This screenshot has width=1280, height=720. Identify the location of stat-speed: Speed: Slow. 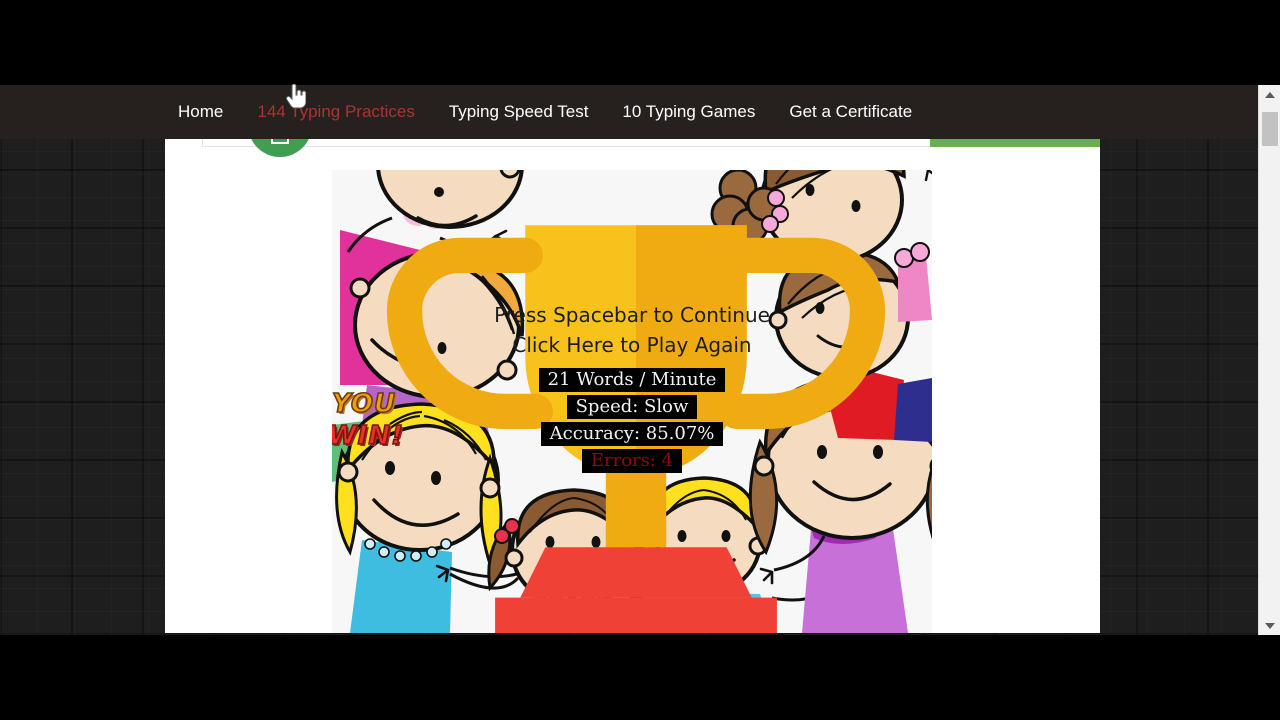
(632, 407).